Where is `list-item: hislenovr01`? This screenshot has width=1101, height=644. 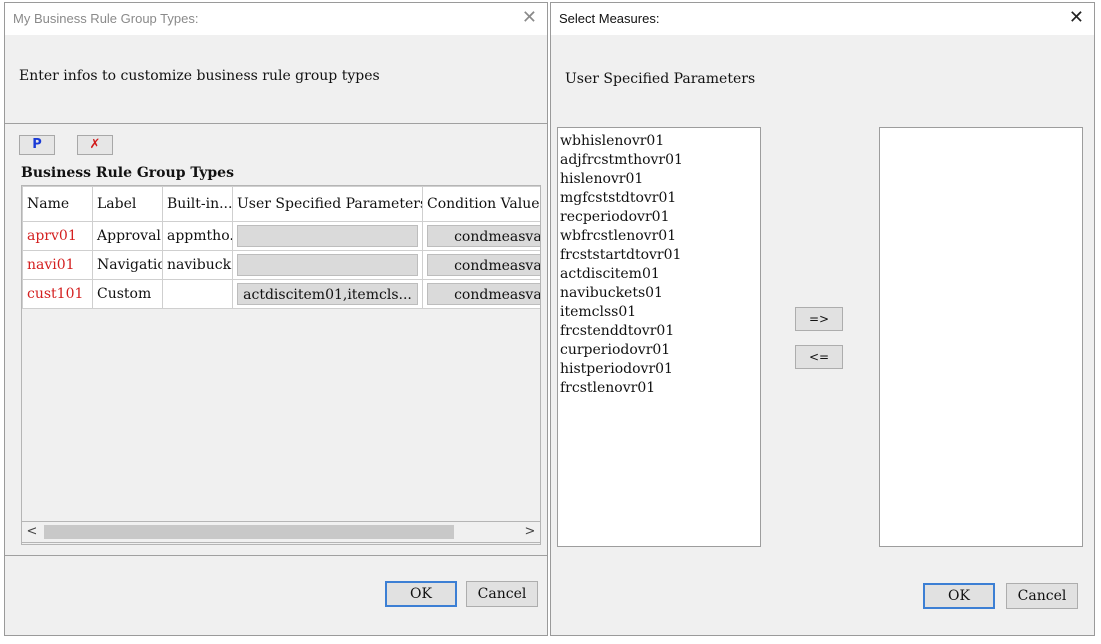 list-item: hislenovr01 is located at coordinates (660, 179).